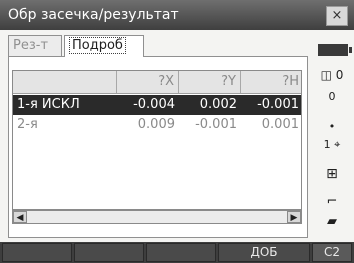  Describe the element at coordinates (20, 217) in the screenshot. I see `scroll-left-icon: ◀` at that location.